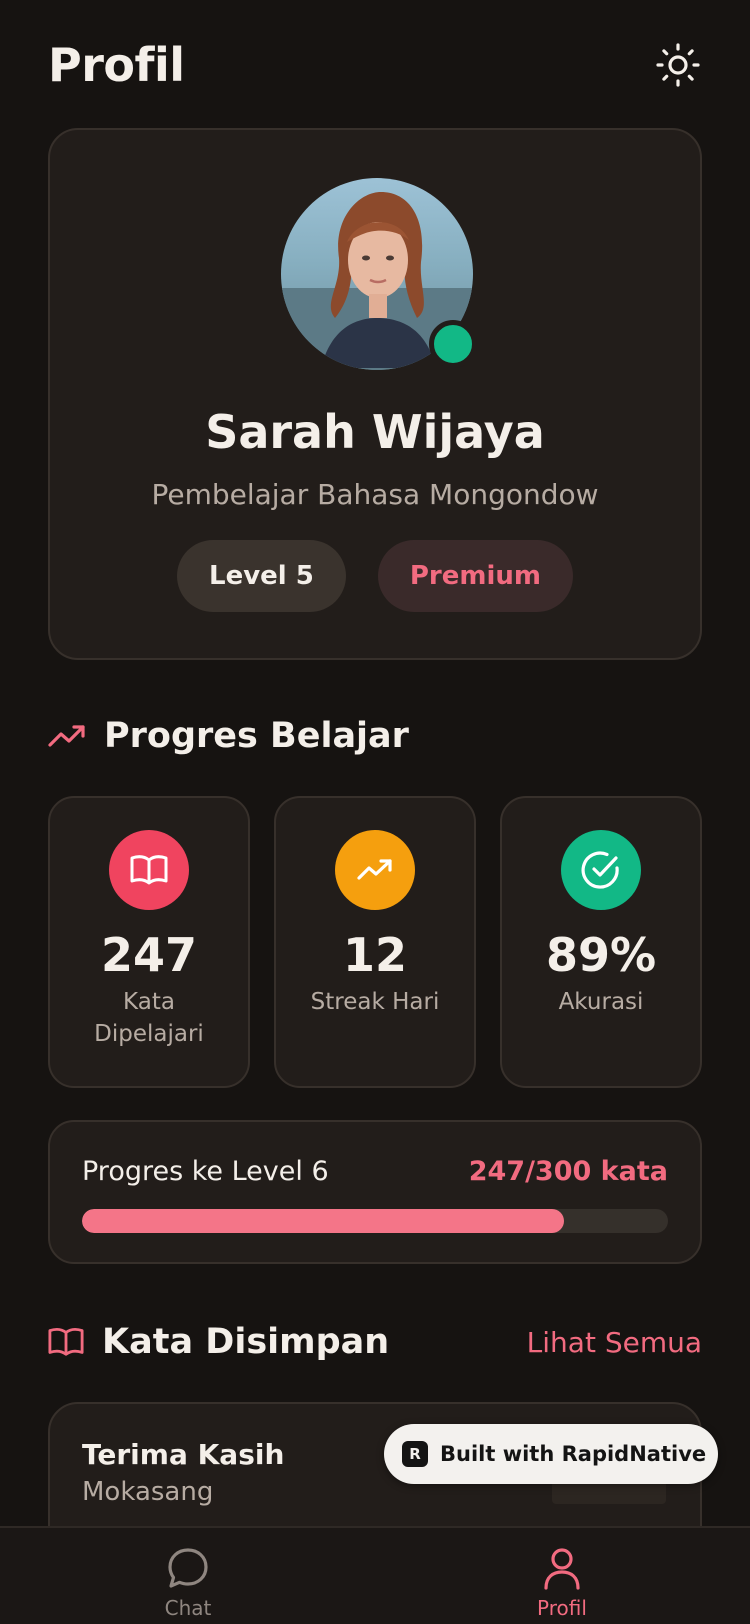 The image size is (750, 1624). I want to click on check-circle-icon, so click(600, 870).